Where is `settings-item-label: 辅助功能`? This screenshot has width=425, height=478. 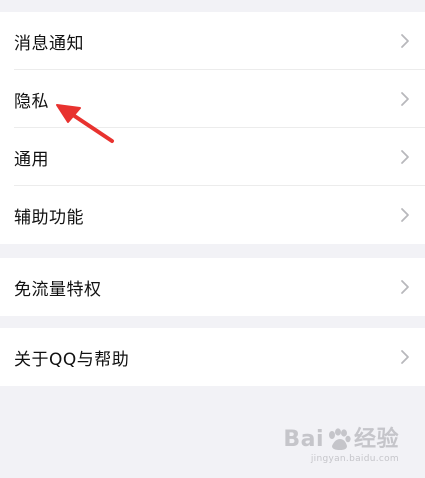 settings-item-label: 辅助功能 is located at coordinates (49, 217).